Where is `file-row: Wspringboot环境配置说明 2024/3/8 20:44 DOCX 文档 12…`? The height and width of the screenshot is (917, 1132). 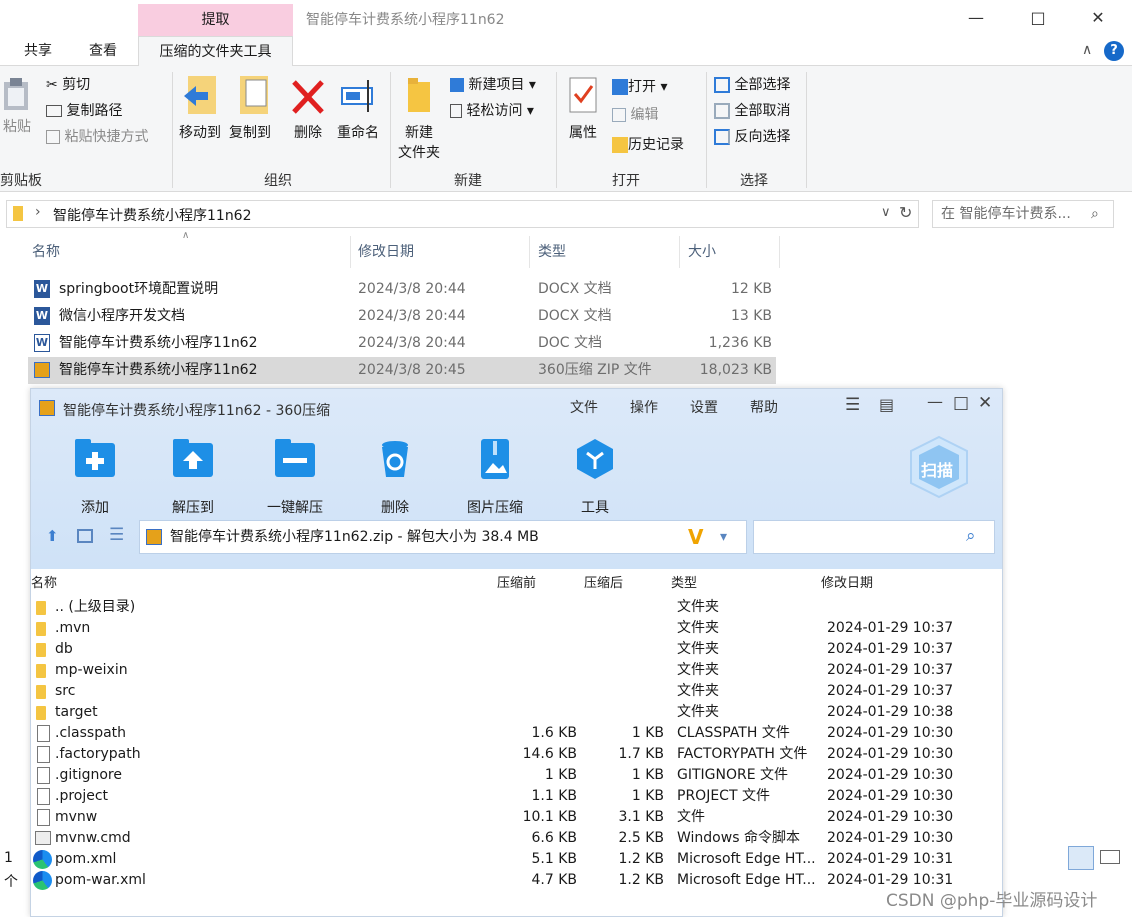
file-row: Wspringboot环境配置说明 2024/3/8 20:44 DOCX 文档 12… is located at coordinates (402, 289).